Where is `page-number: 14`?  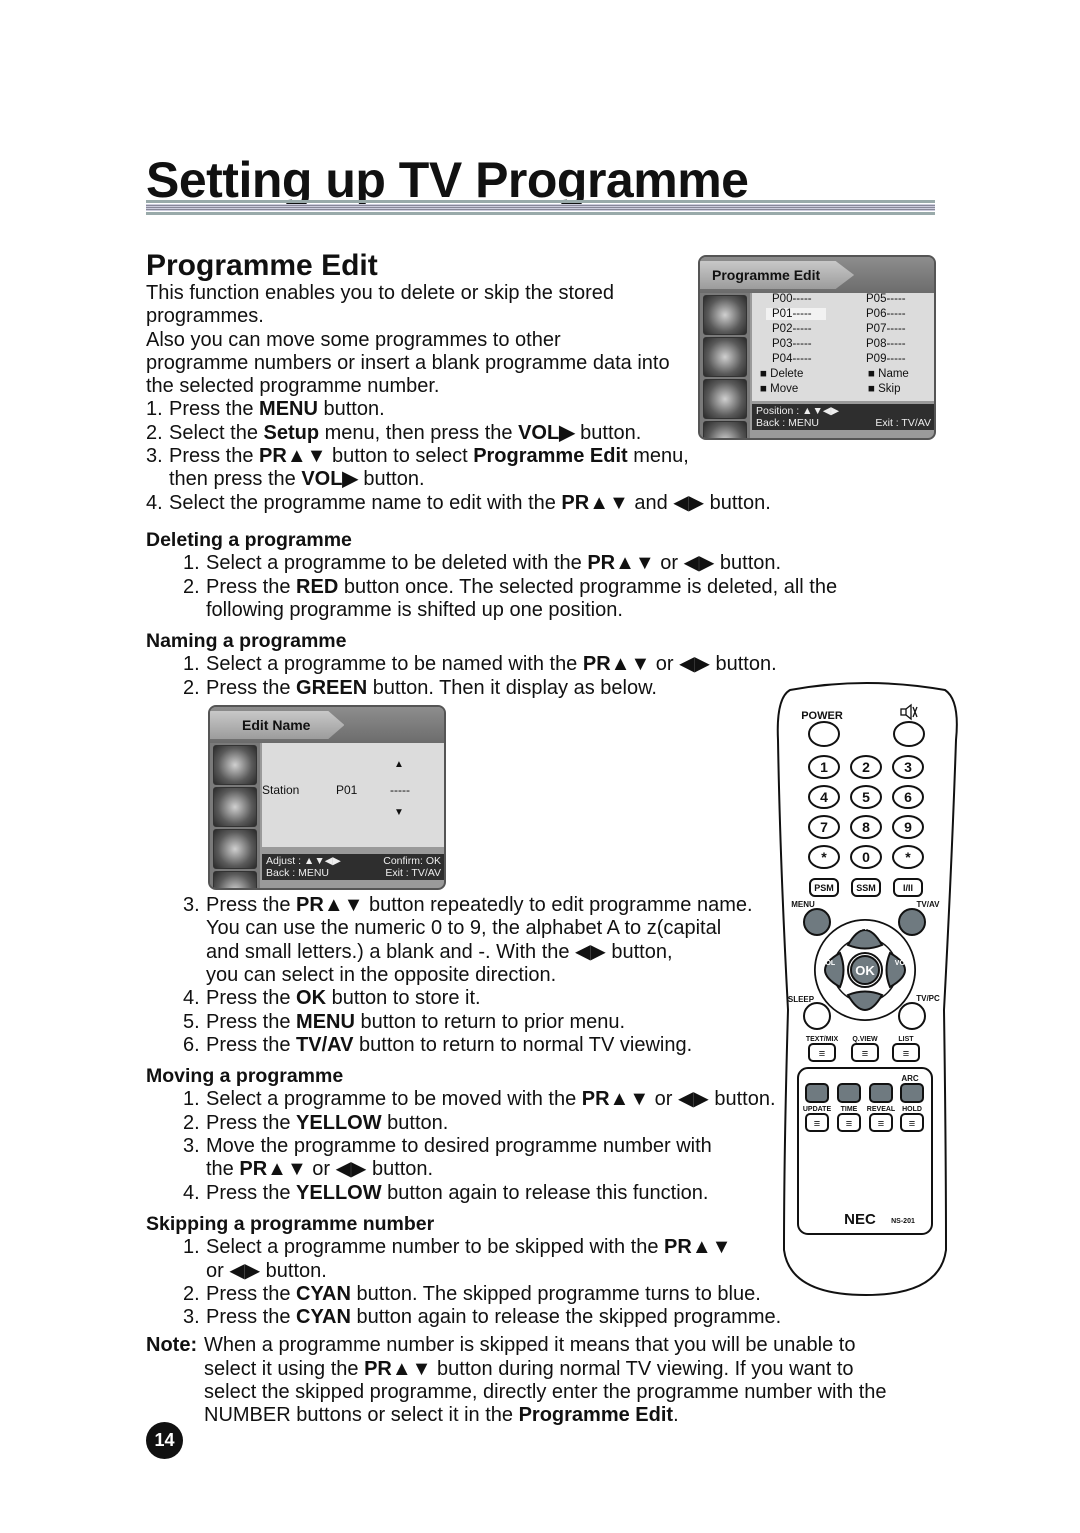 page-number: 14 is located at coordinates (164, 1440).